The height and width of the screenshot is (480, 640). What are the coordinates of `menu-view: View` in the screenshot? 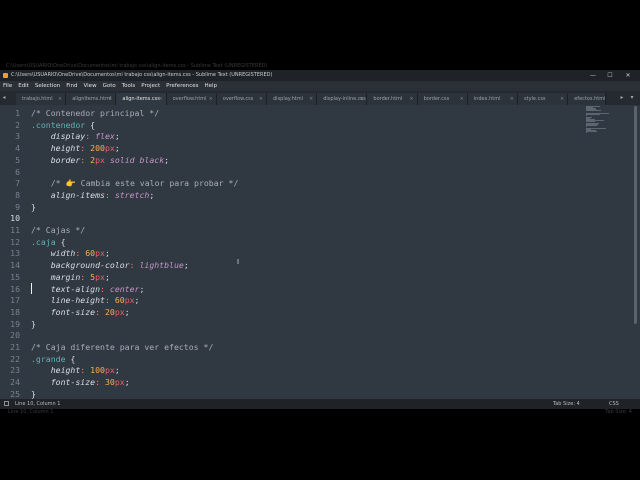 It's located at (90, 86).